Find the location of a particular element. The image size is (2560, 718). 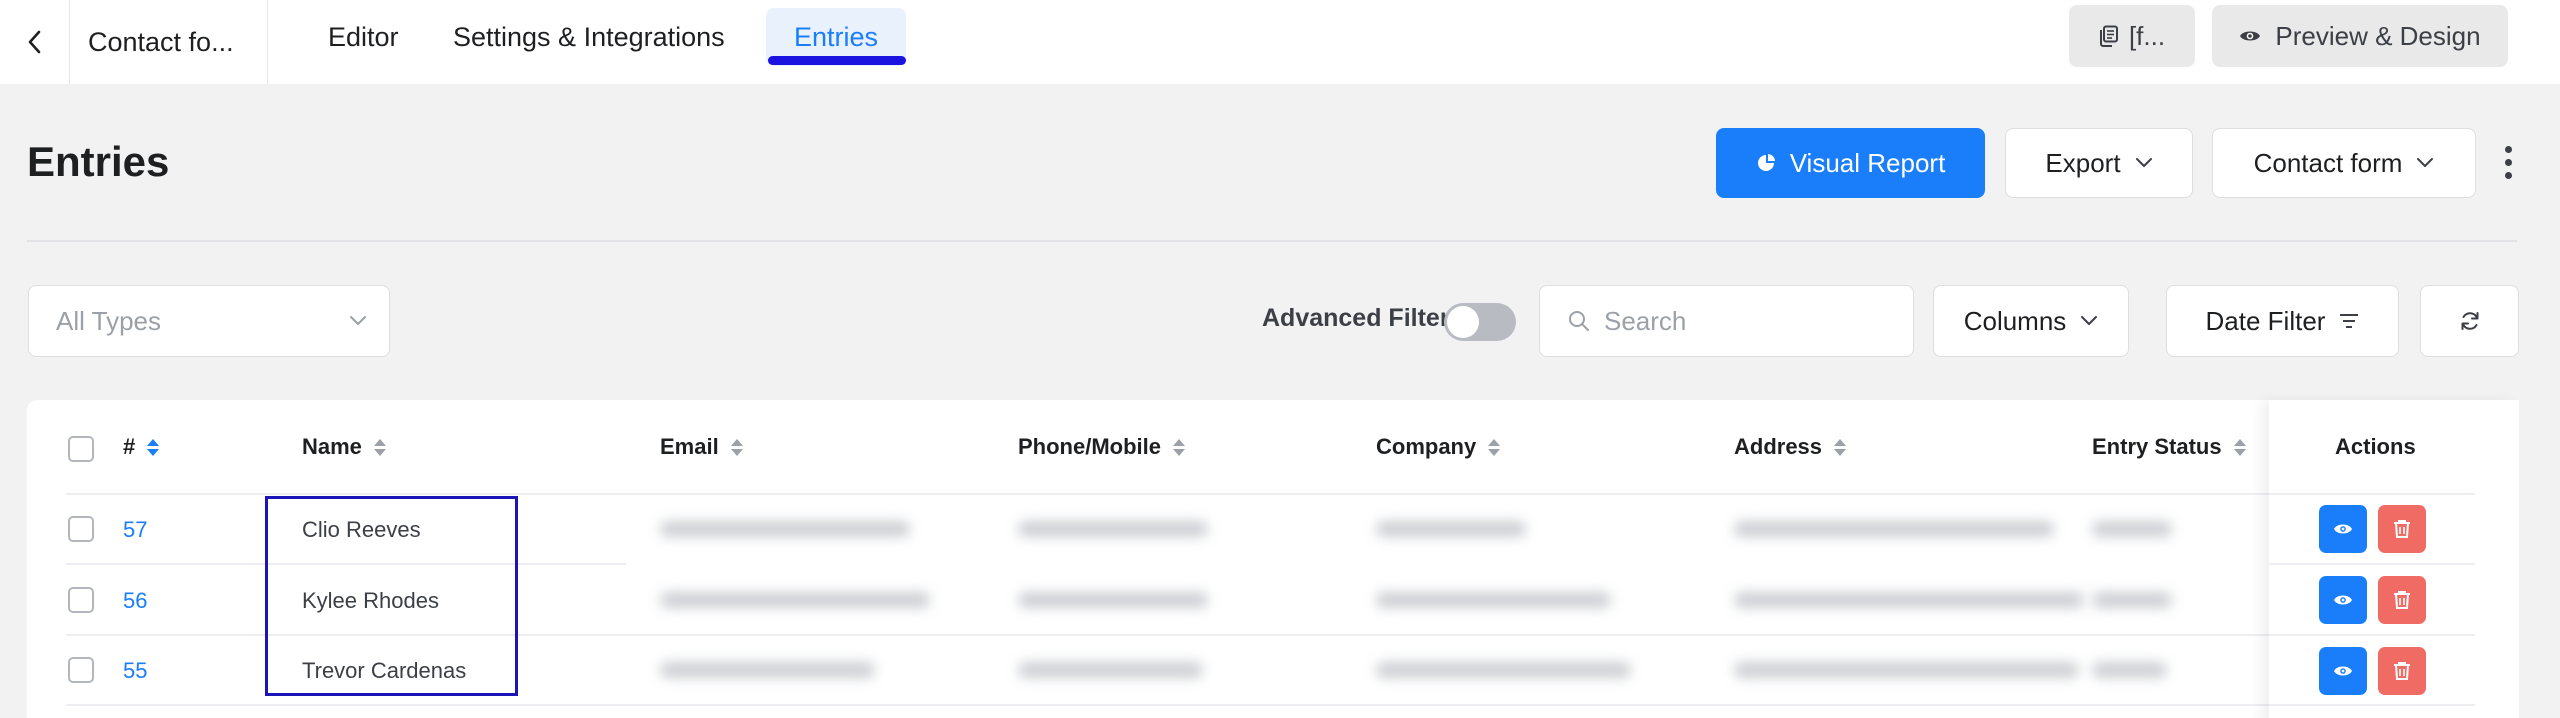

entry-id-link: 55 is located at coordinates (135, 671).